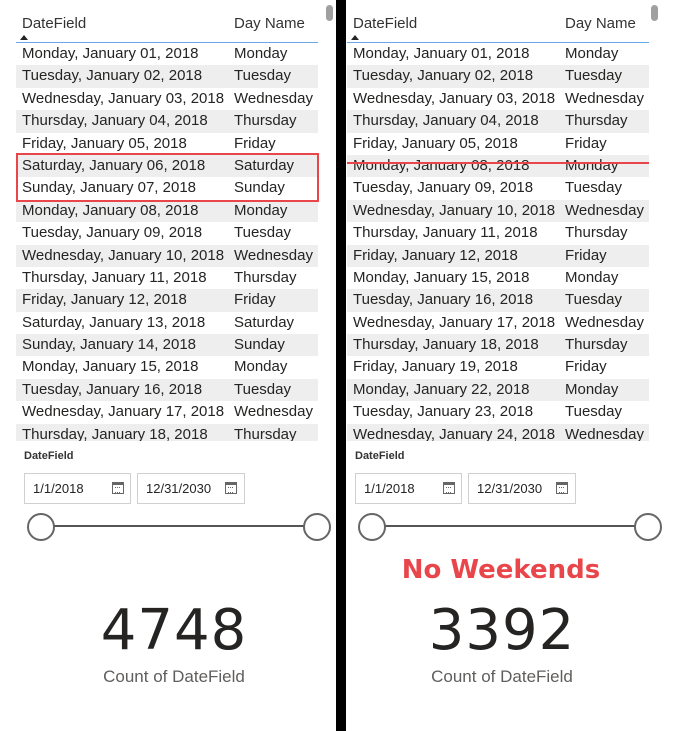  What do you see at coordinates (498, 390) in the screenshot?
I see `table-row: Monday, January 22, 2018 Monday` at bounding box center [498, 390].